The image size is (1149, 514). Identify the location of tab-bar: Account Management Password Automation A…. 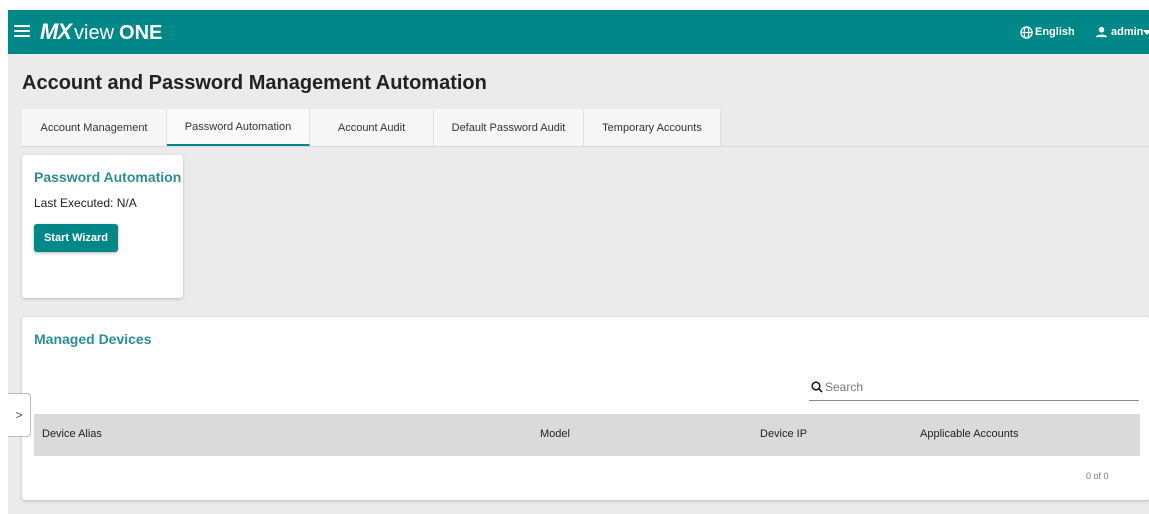
(371, 127).